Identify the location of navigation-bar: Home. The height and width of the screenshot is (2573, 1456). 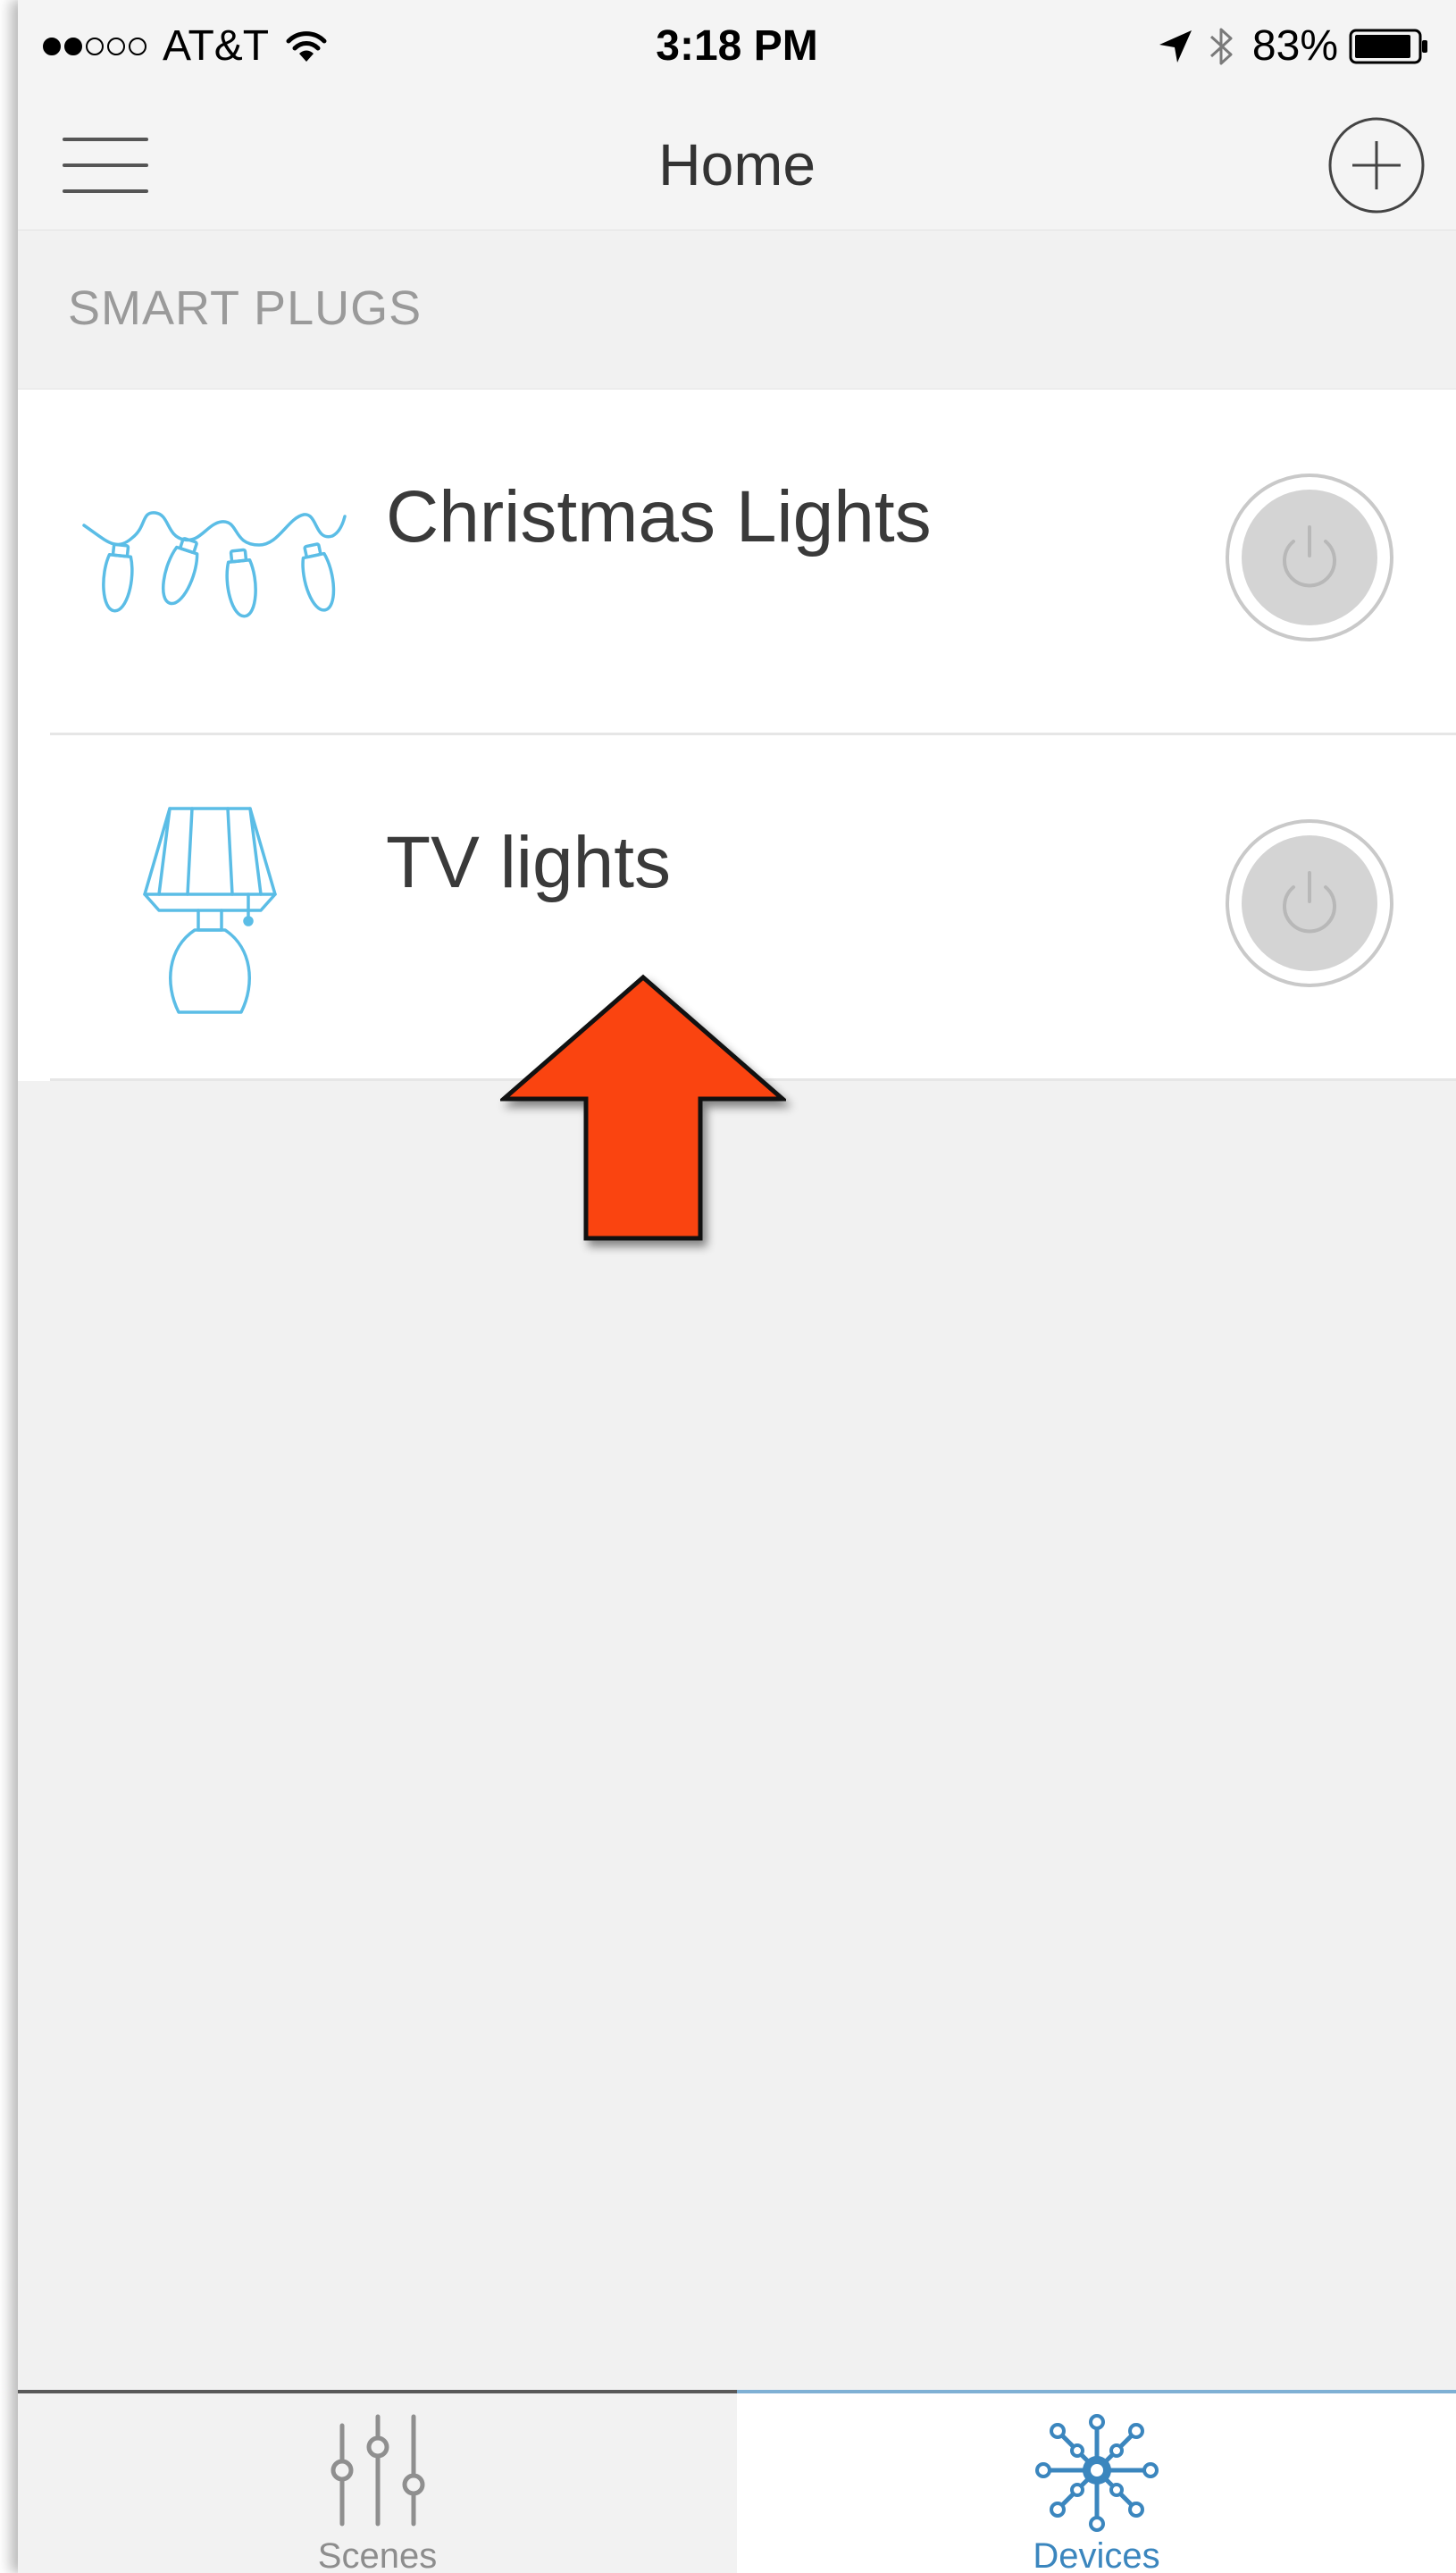
(737, 163).